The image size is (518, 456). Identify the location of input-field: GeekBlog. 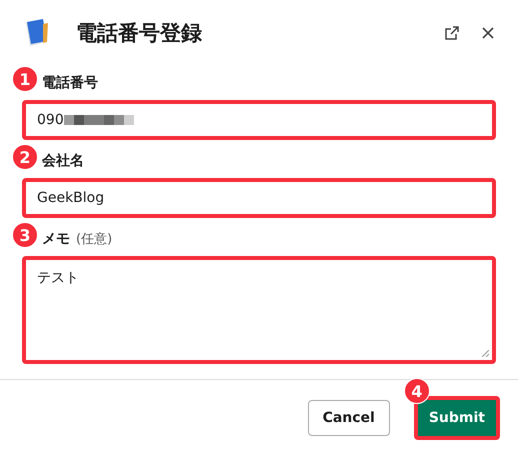
(259, 198).